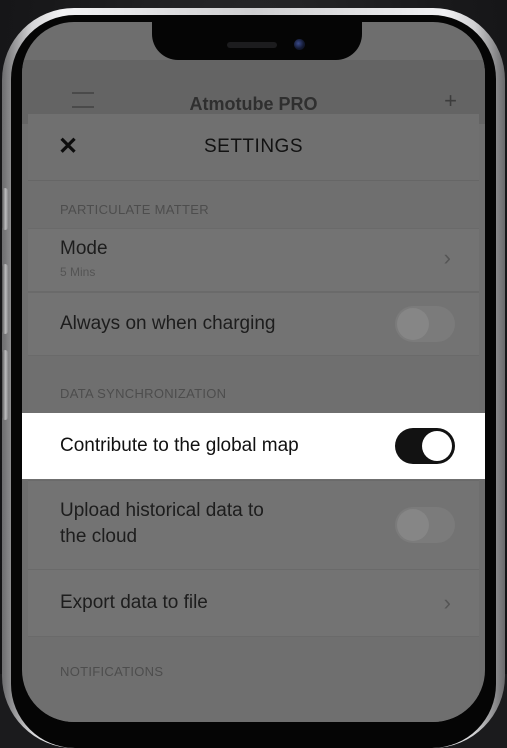 This screenshot has height=748, width=507. I want to click on contribute-global-map-row: Contribute to the global map, so click(253, 446).